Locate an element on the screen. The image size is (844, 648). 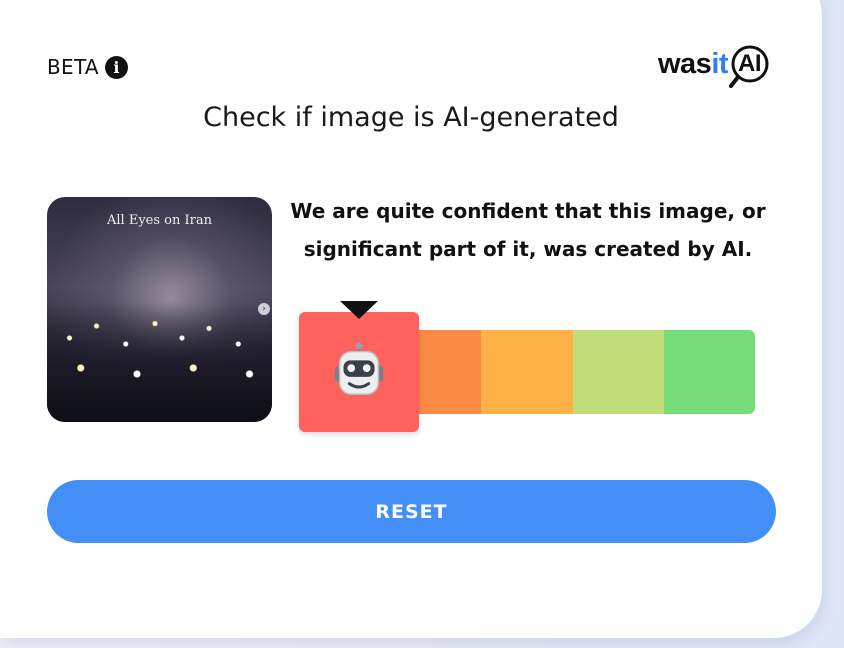
beta-label: BETA is located at coordinates (73, 67).